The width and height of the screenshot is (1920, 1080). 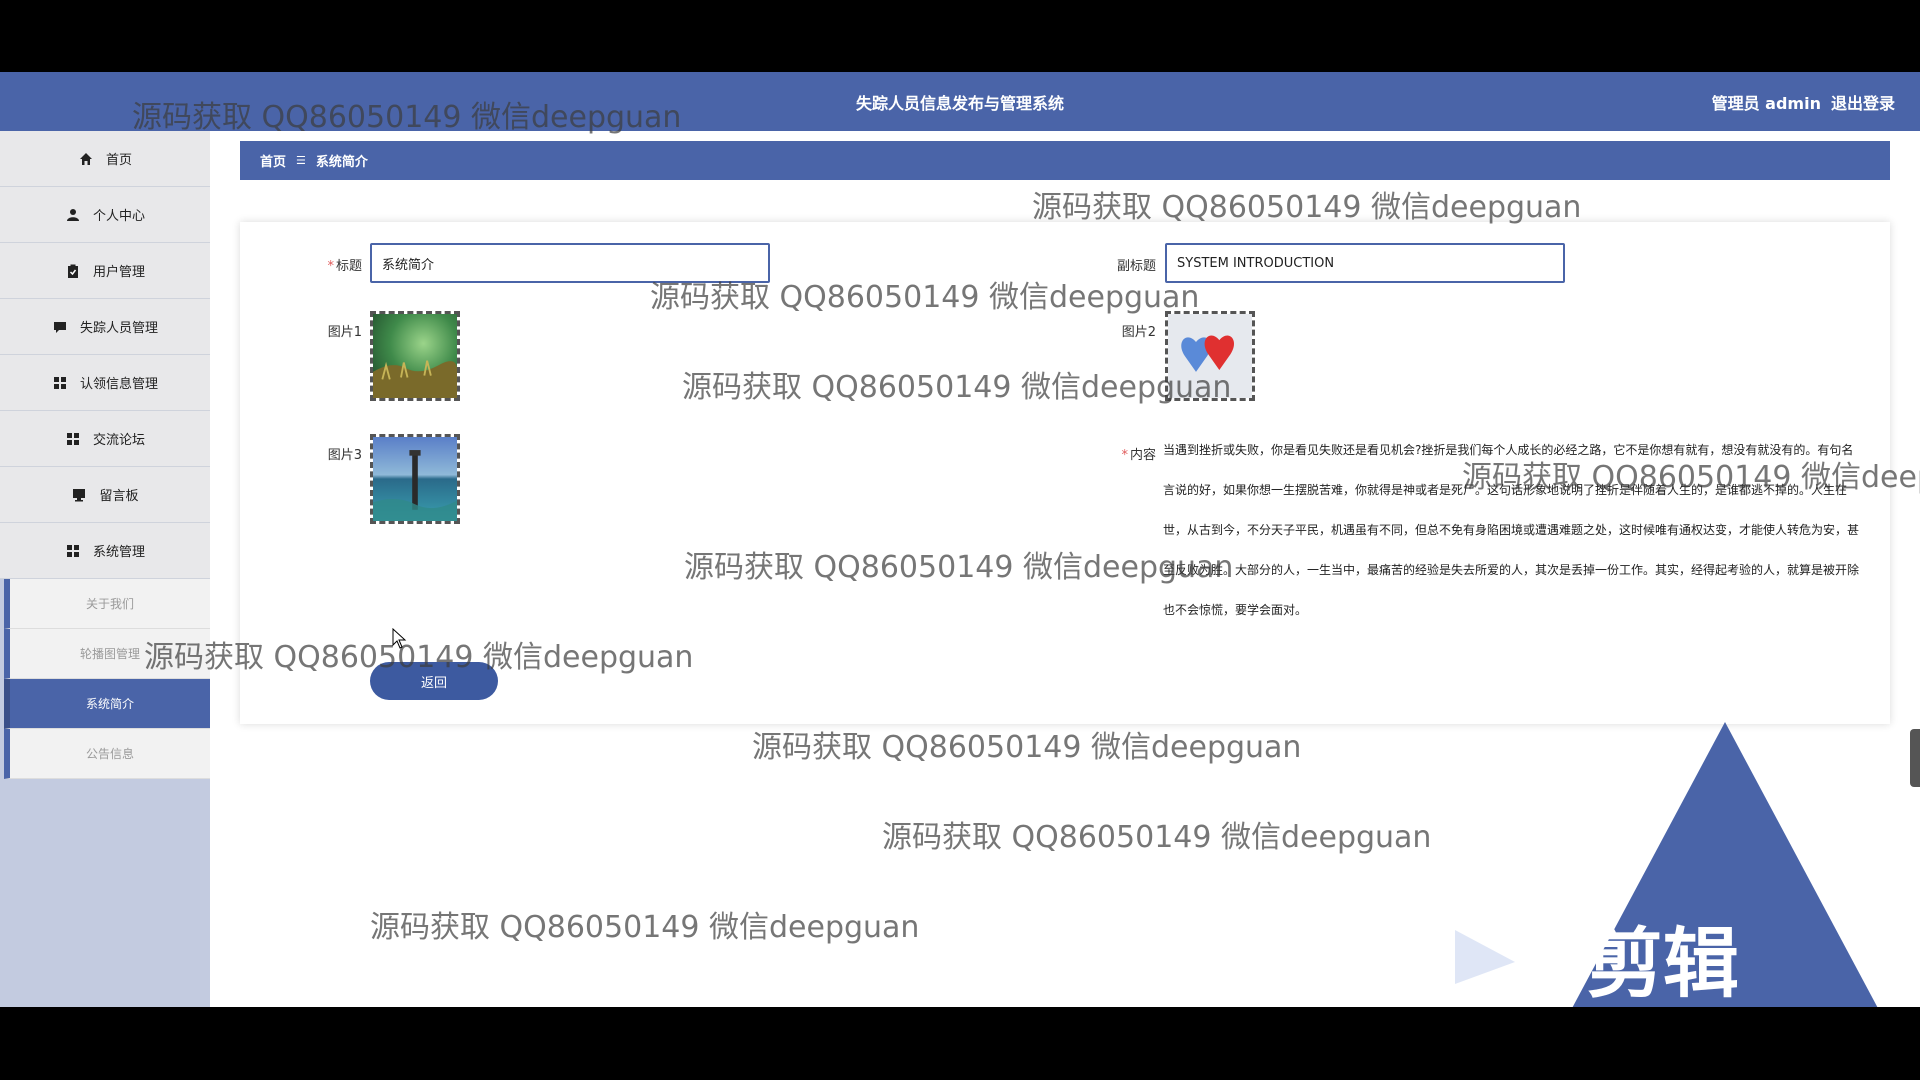 I want to click on video-editor-logo-text: V剪辑, so click(x=1633, y=963).